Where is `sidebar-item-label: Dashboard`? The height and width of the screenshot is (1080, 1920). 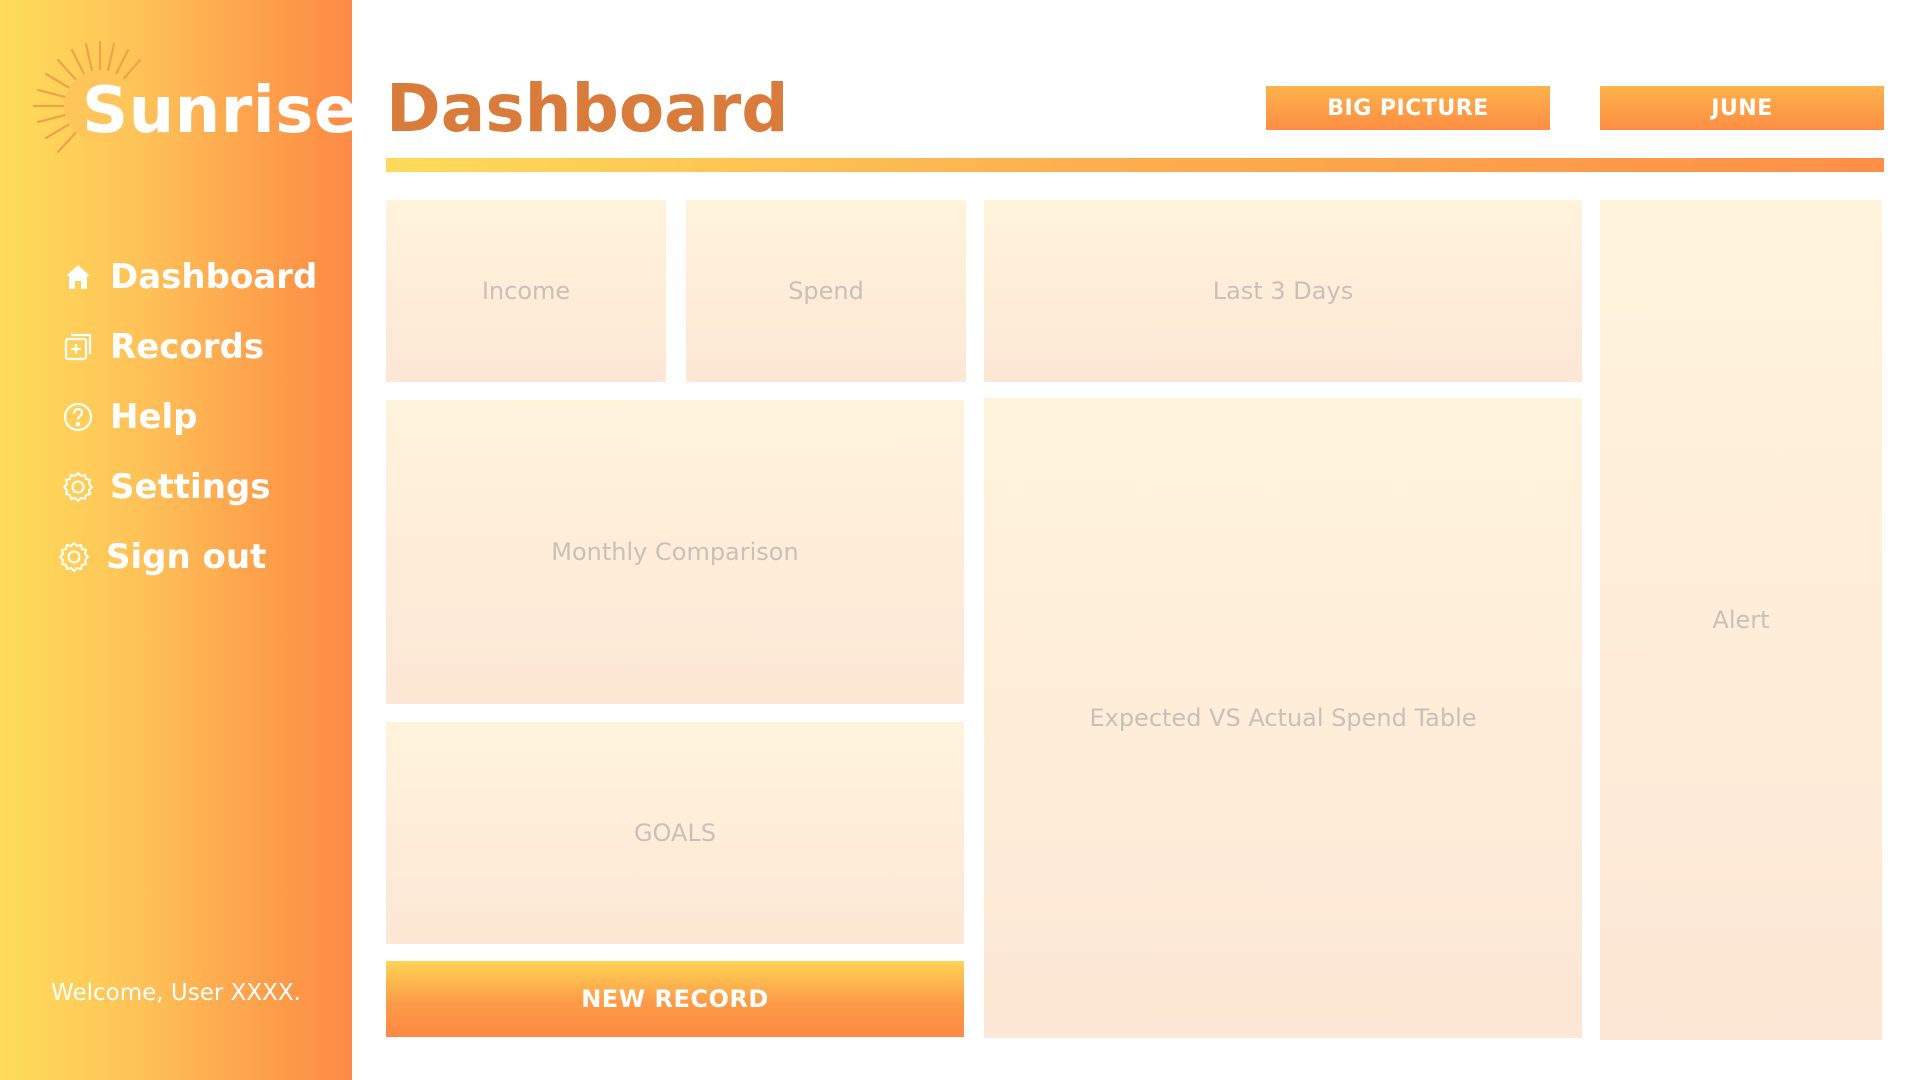 sidebar-item-label: Dashboard is located at coordinates (214, 277).